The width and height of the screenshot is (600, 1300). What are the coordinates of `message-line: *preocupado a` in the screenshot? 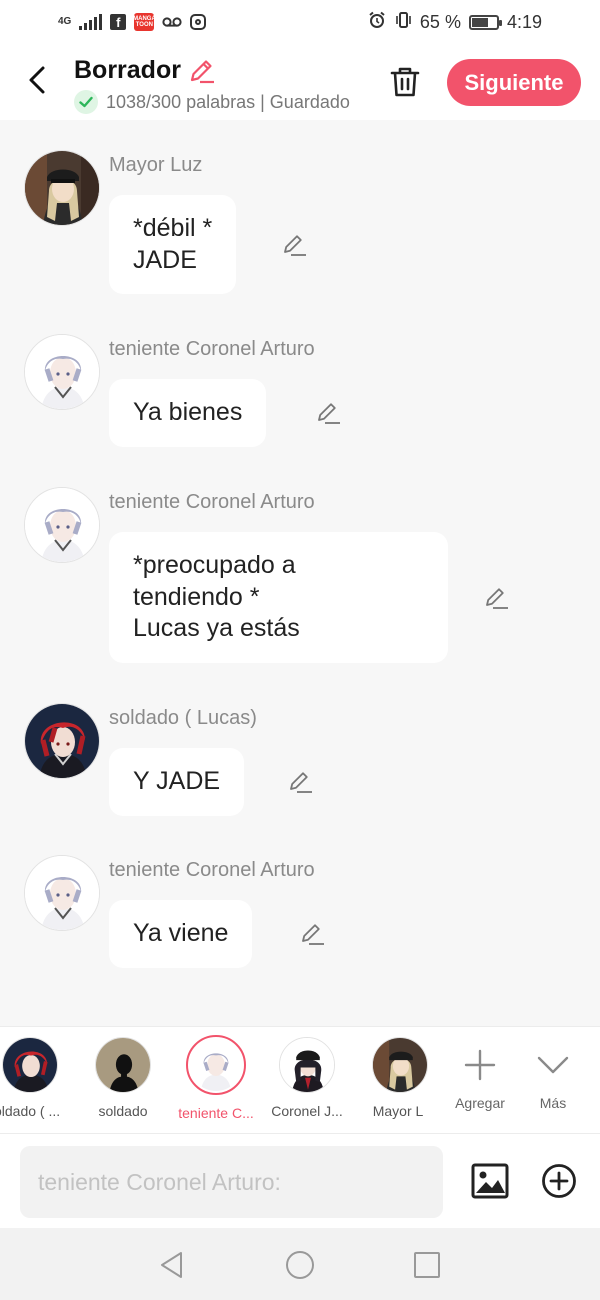 It's located at (214, 565).